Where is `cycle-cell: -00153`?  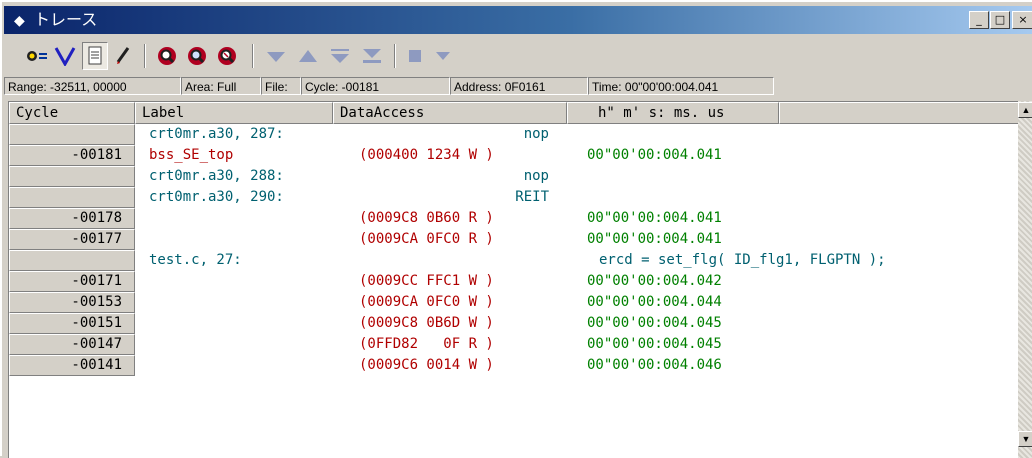 cycle-cell: -00153 is located at coordinates (72, 302).